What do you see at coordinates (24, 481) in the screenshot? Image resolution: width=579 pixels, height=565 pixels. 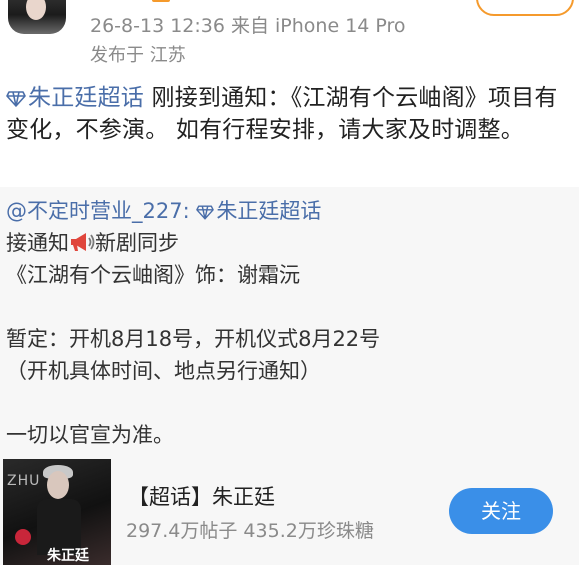 I see `thumbnail-mark: ZHU` at bounding box center [24, 481].